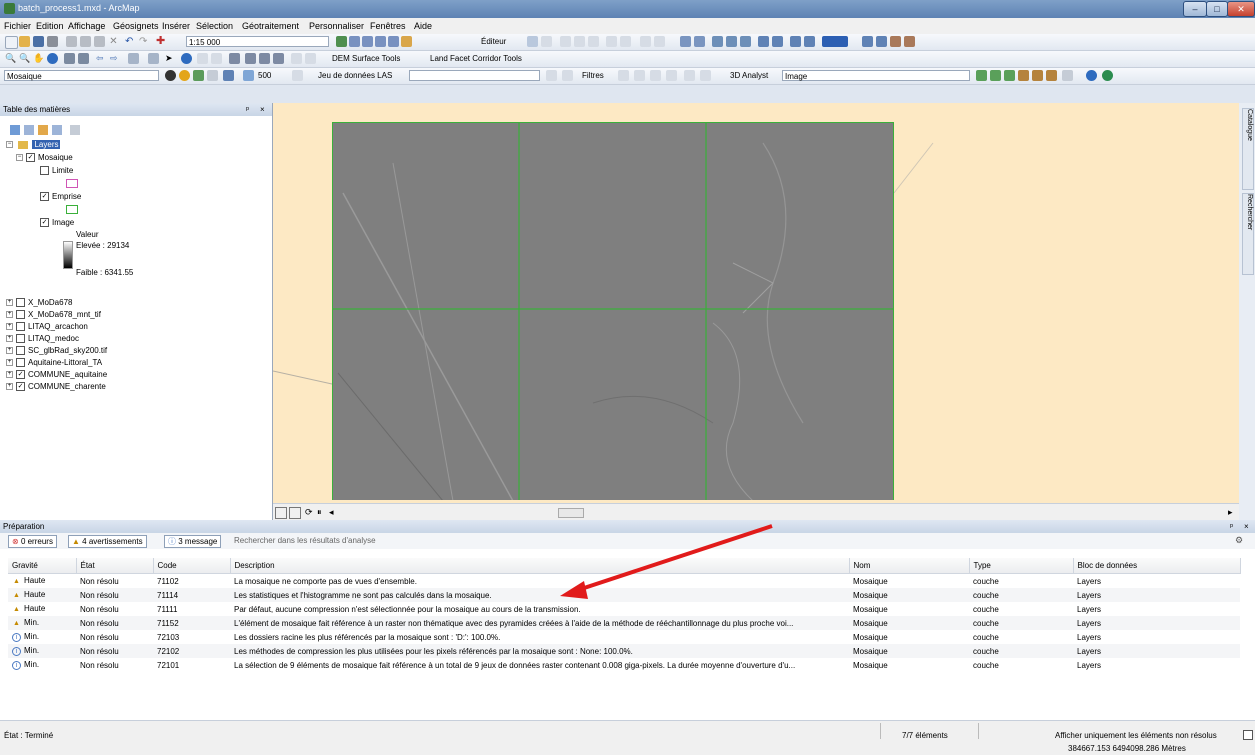 The image size is (1255, 755). What do you see at coordinates (1241, 9) in the screenshot?
I see `close-button: ✕` at bounding box center [1241, 9].